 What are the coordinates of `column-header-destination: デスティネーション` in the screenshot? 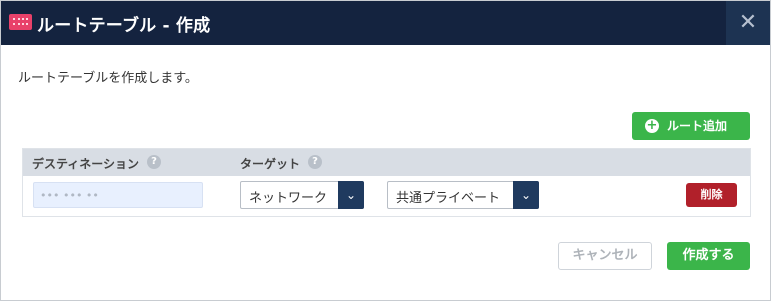 It's located at (86, 164).